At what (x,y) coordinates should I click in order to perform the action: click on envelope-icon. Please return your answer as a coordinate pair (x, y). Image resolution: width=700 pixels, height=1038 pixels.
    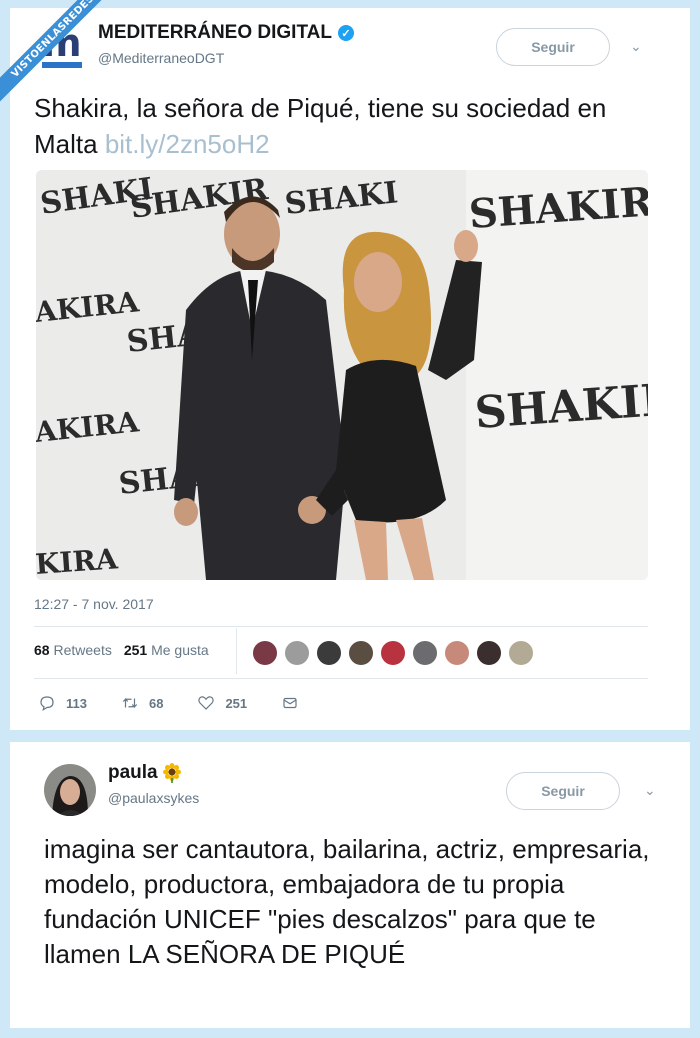
    Looking at the image, I should click on (290, 703).